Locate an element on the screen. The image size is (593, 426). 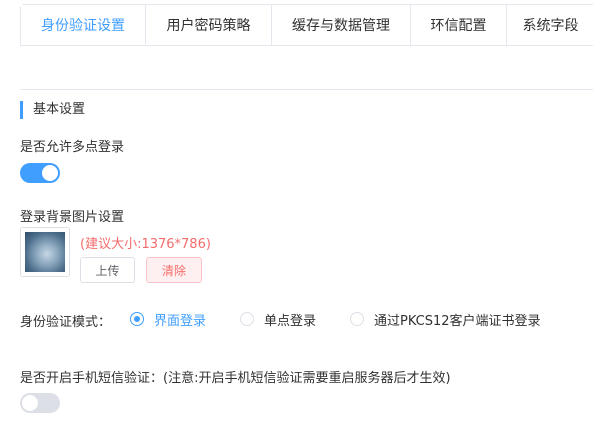
background-image is located at coordinates (45, 252).